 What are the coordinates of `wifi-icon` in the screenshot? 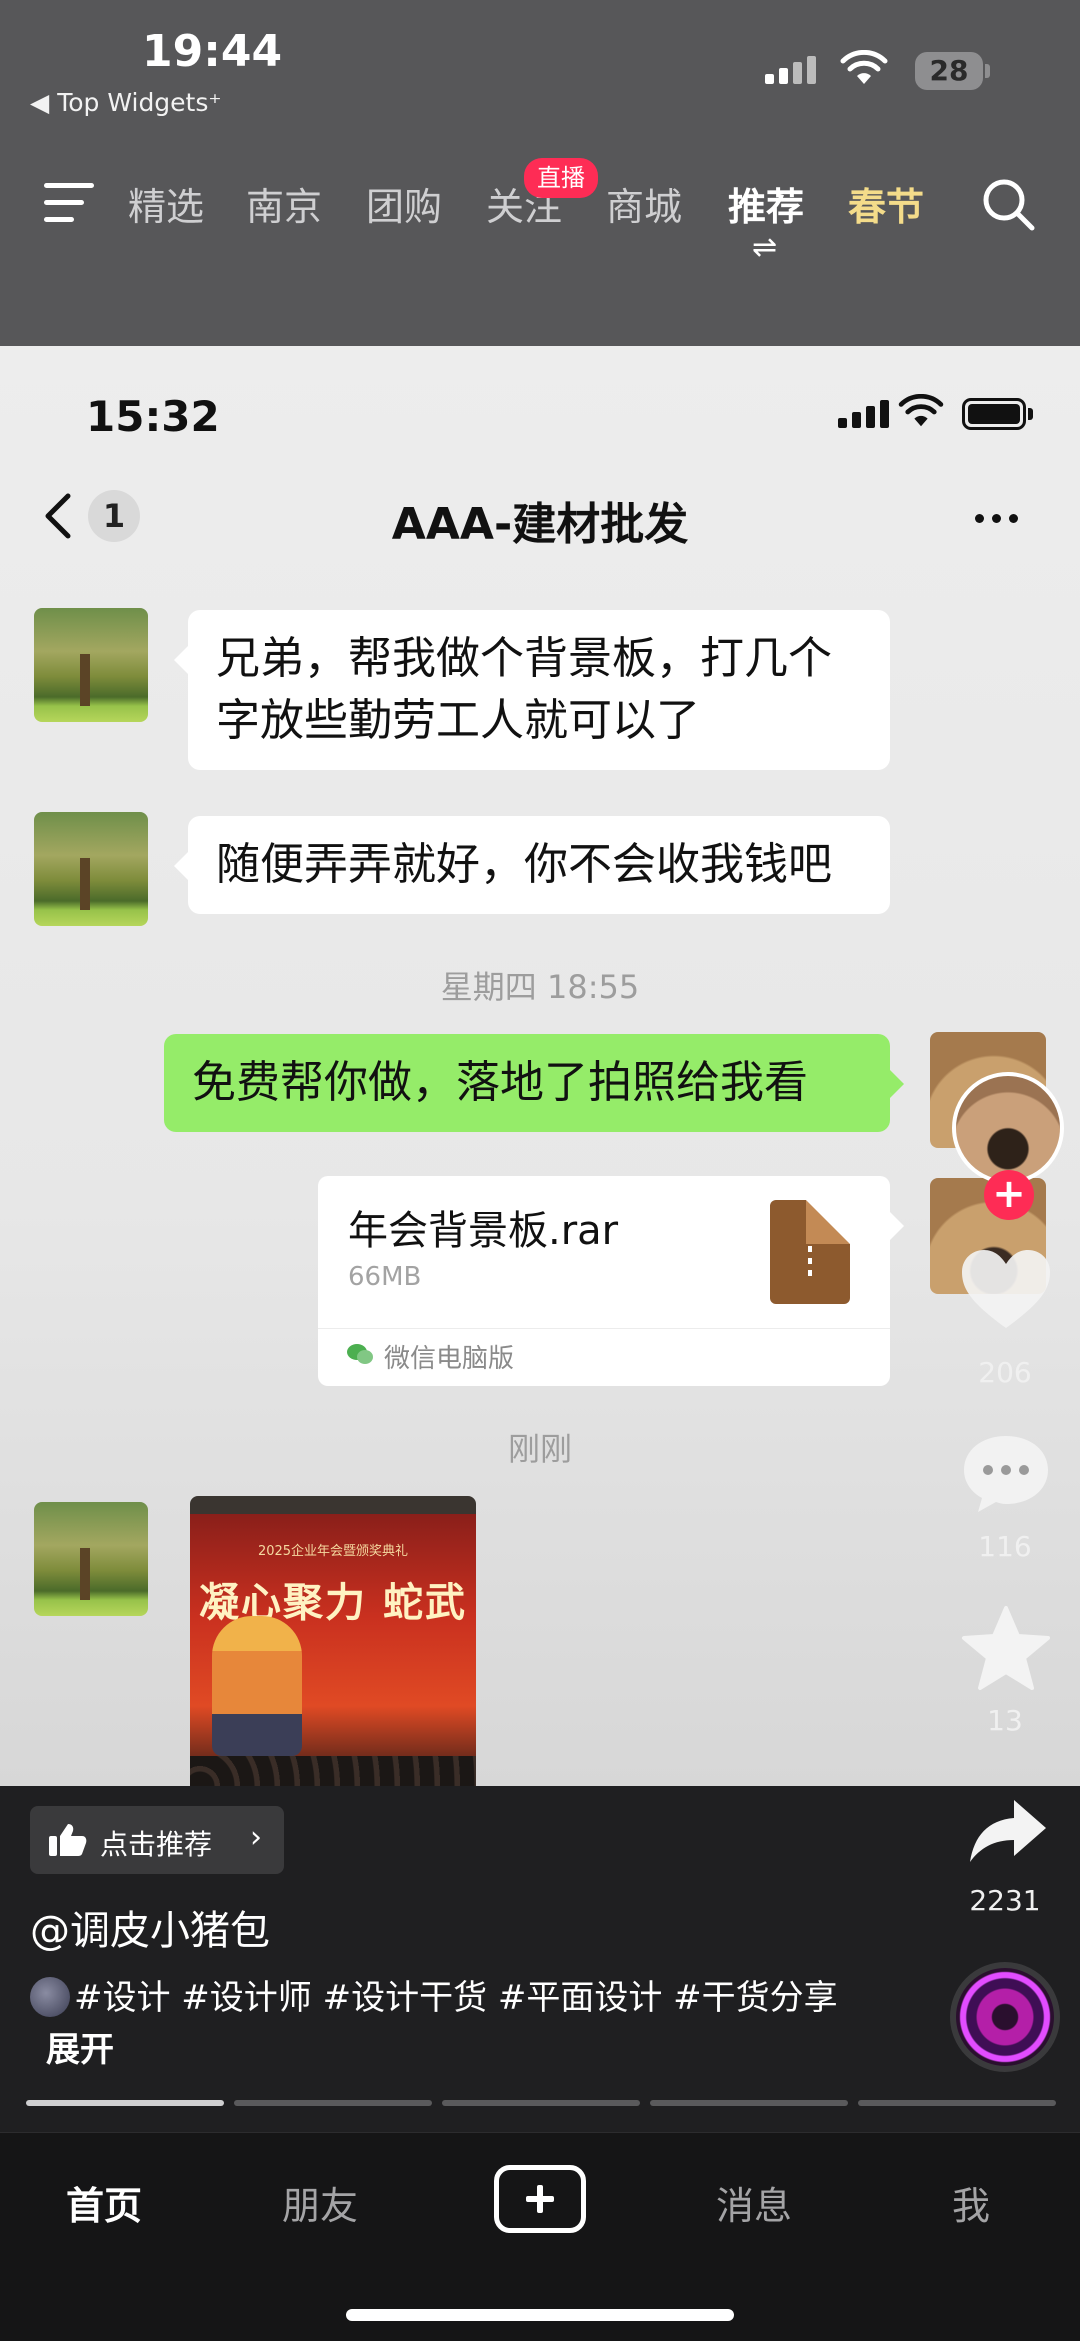 It's located at (864, 67).